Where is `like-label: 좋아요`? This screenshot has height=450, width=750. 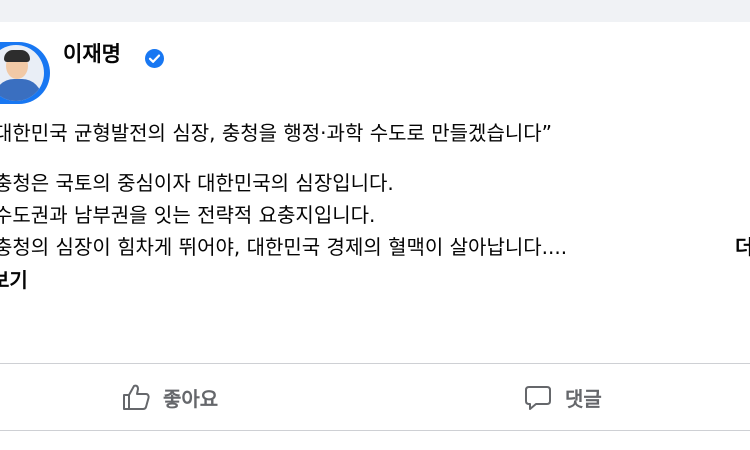
like-label: 좋아요 is located at coordinates (191, 398).